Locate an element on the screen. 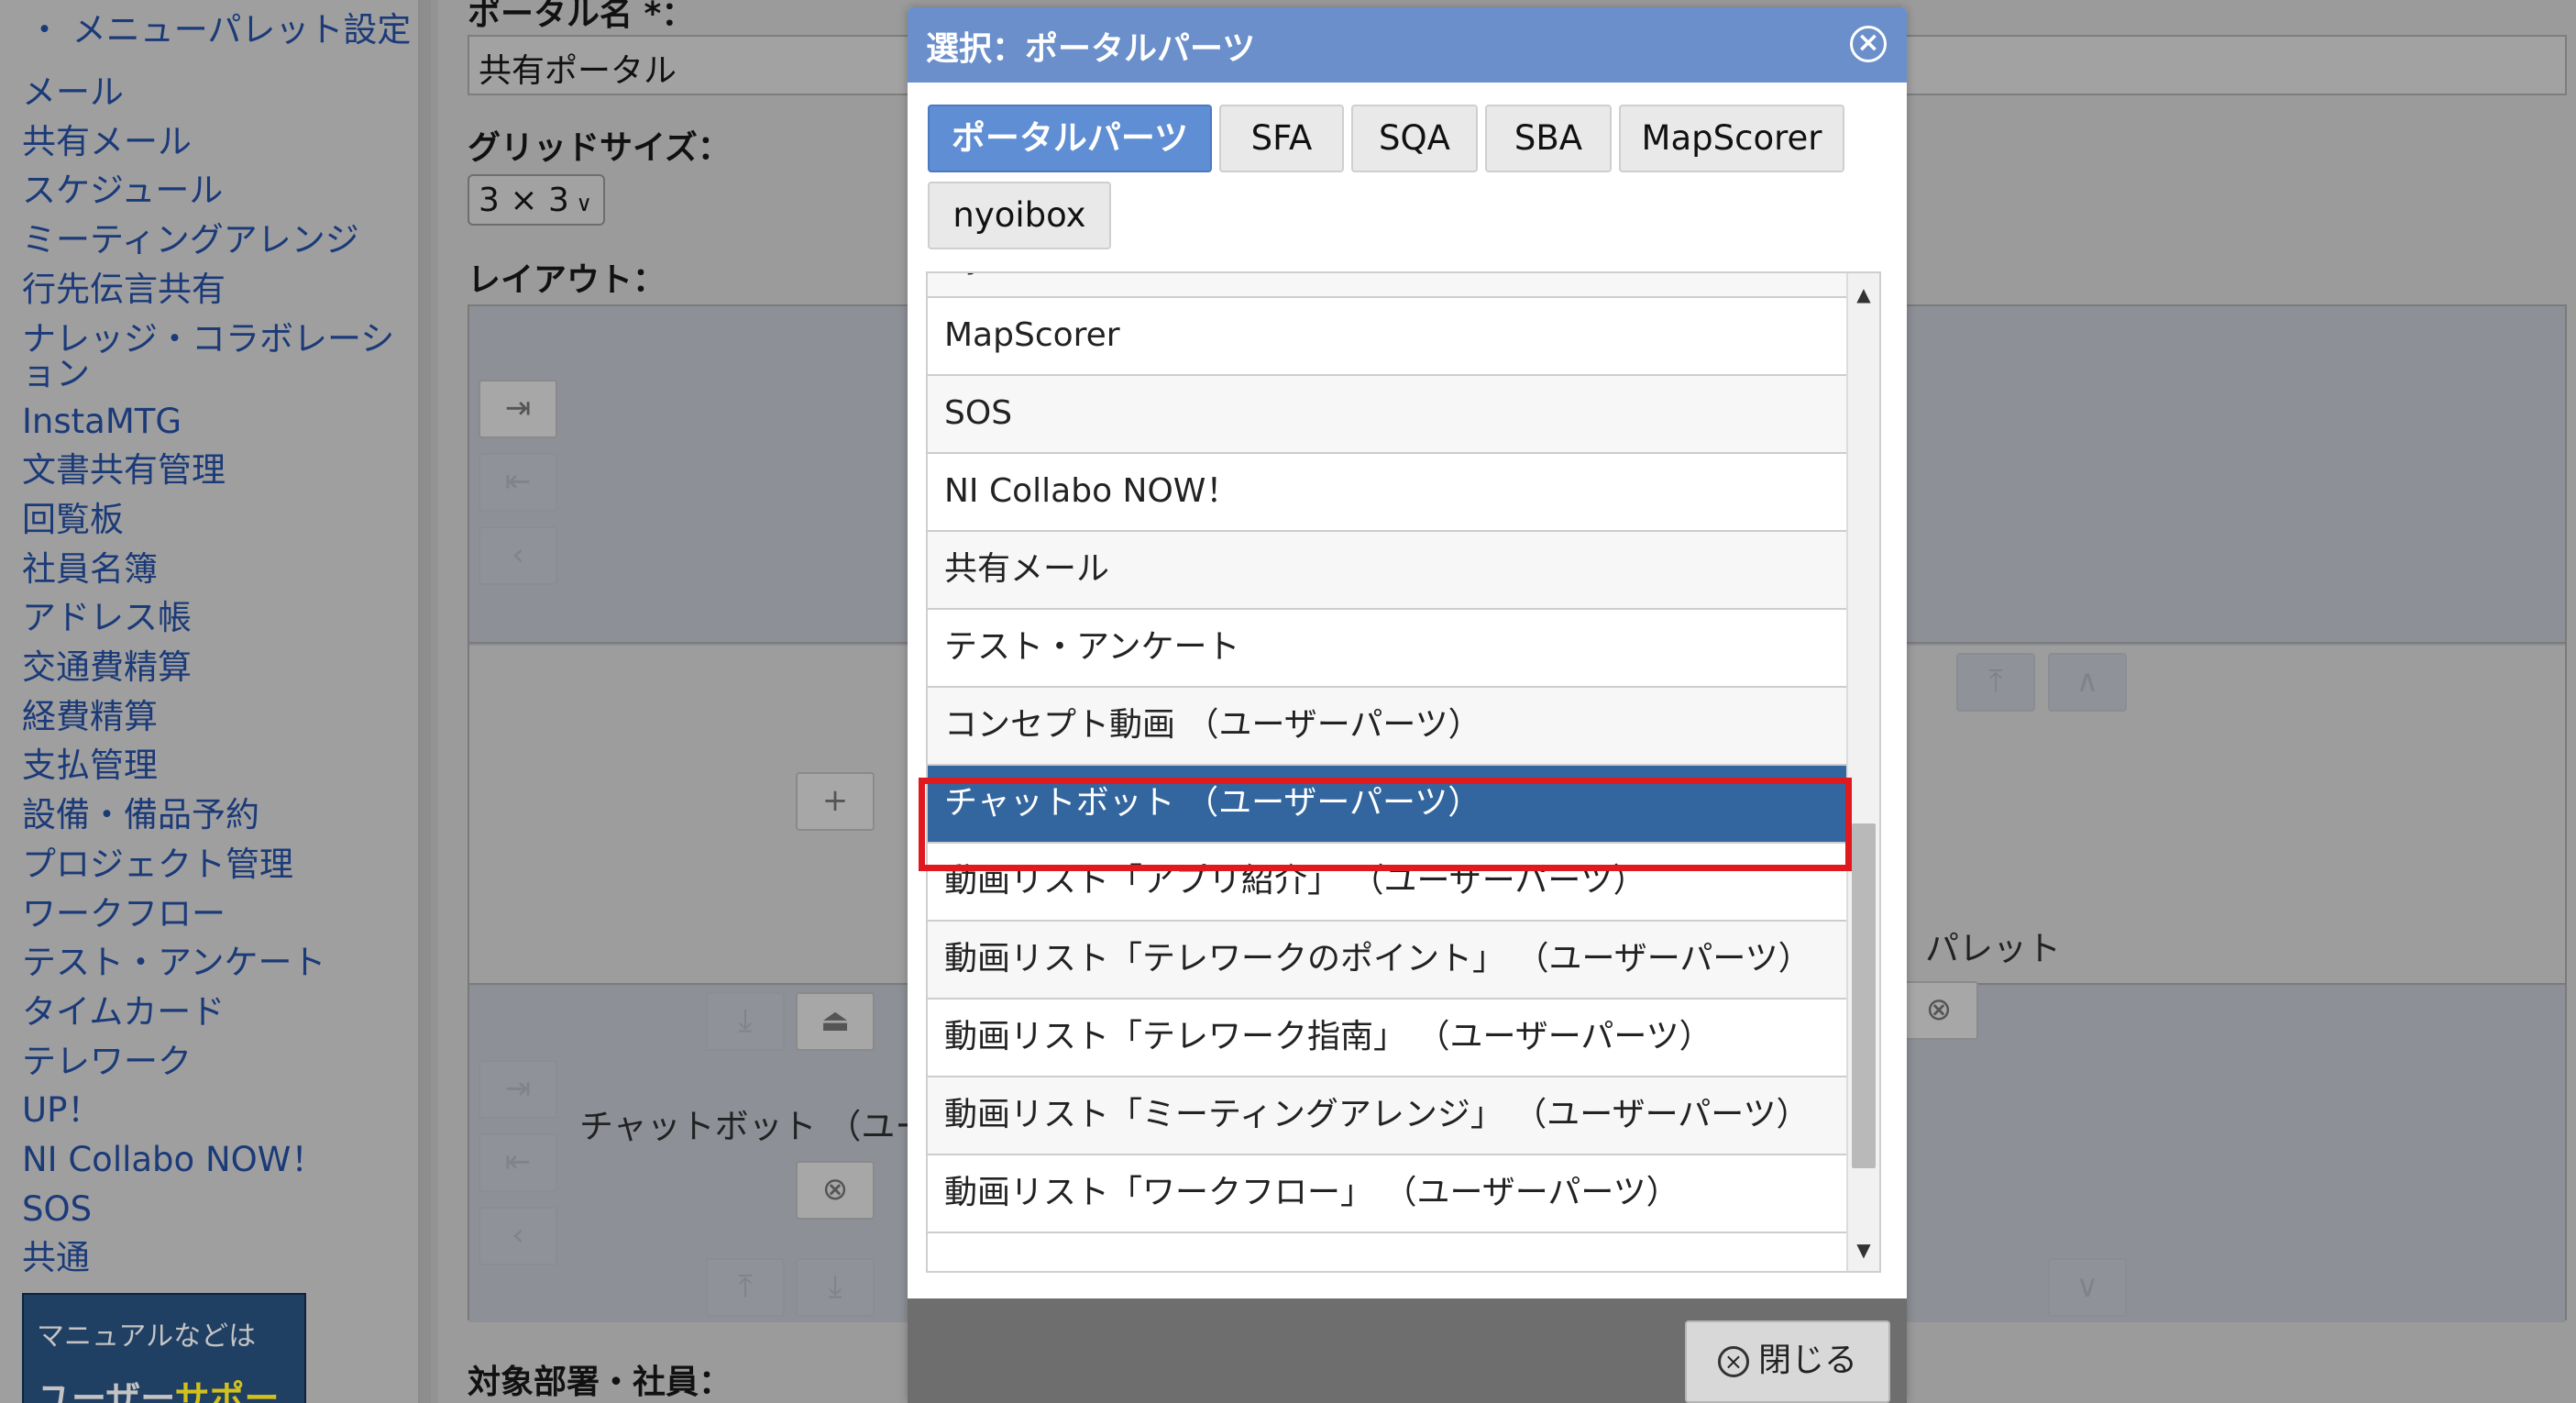  dialog-title: 選択：ポータルパーツ is located at coordinates (1091, 49).